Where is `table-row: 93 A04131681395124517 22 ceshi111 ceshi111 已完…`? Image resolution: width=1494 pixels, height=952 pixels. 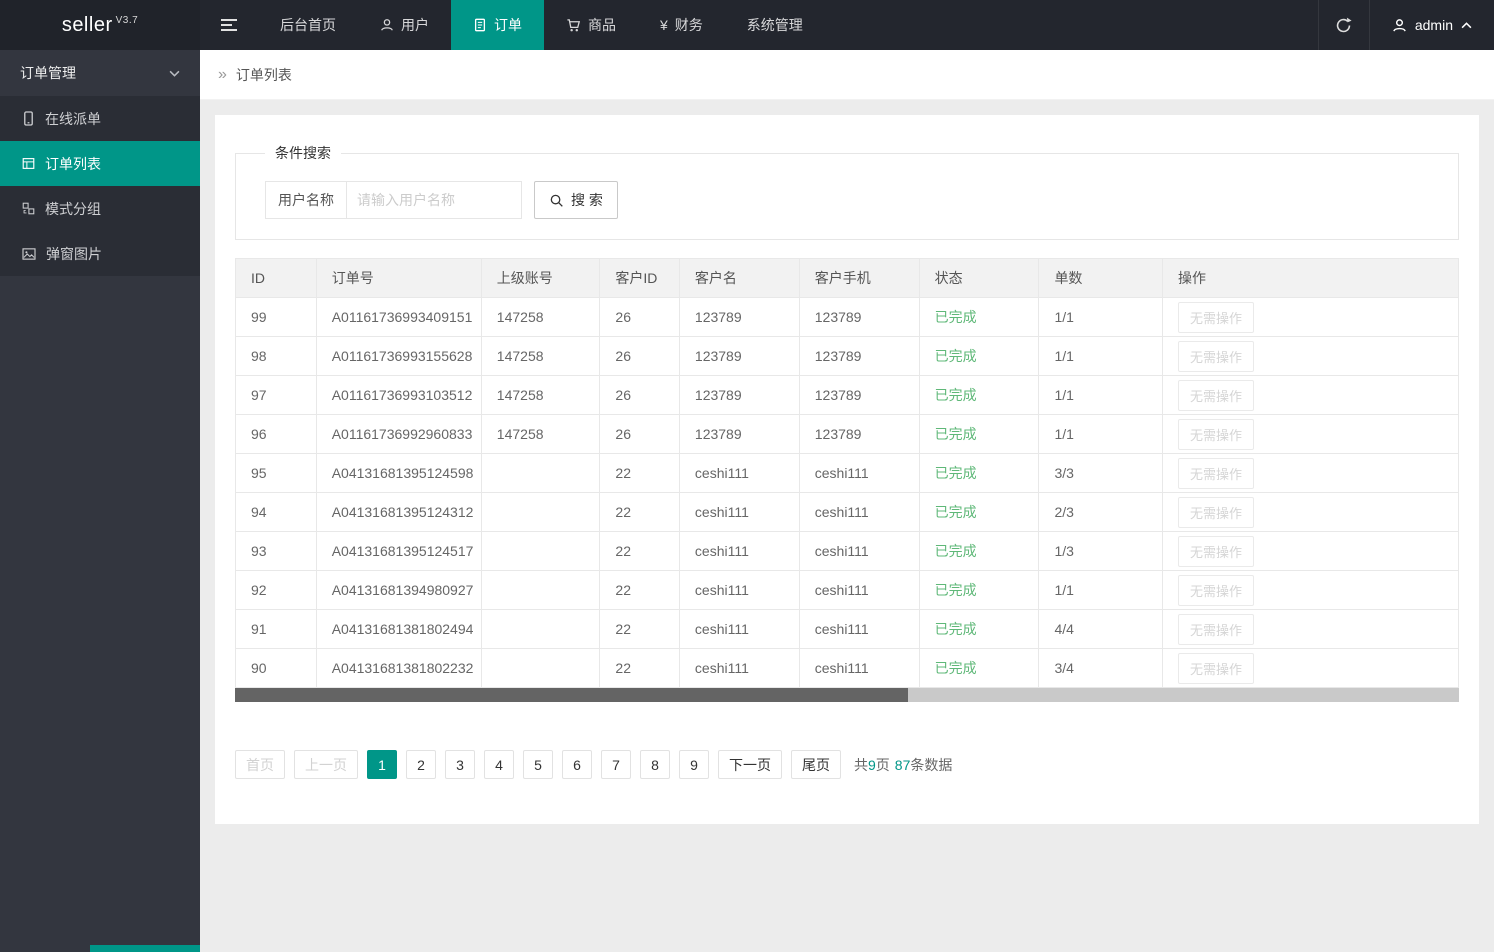
table-row: 93 A04131681395124517 22 ceshi111 ceshi111 已完… is located at coordinates (847, 551).